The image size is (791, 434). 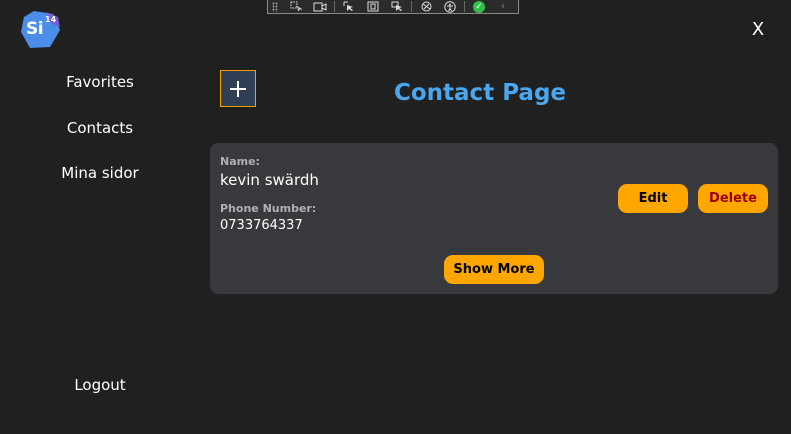 I want to click on frame-icon, so click(x=373, y=7).